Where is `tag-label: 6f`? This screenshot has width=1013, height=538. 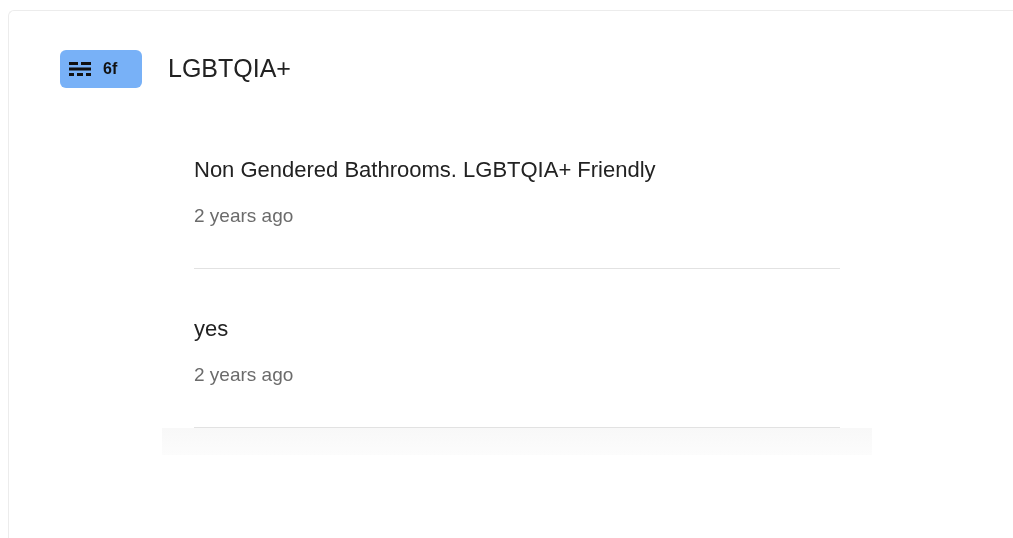 tag-label: 6f is located at coordinates (110, 69).